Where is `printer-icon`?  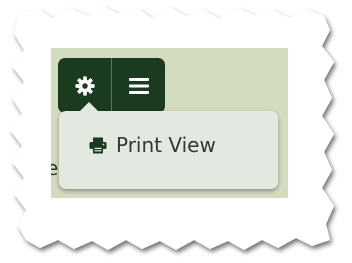 printer-icon is located at coordinates (98, 145).